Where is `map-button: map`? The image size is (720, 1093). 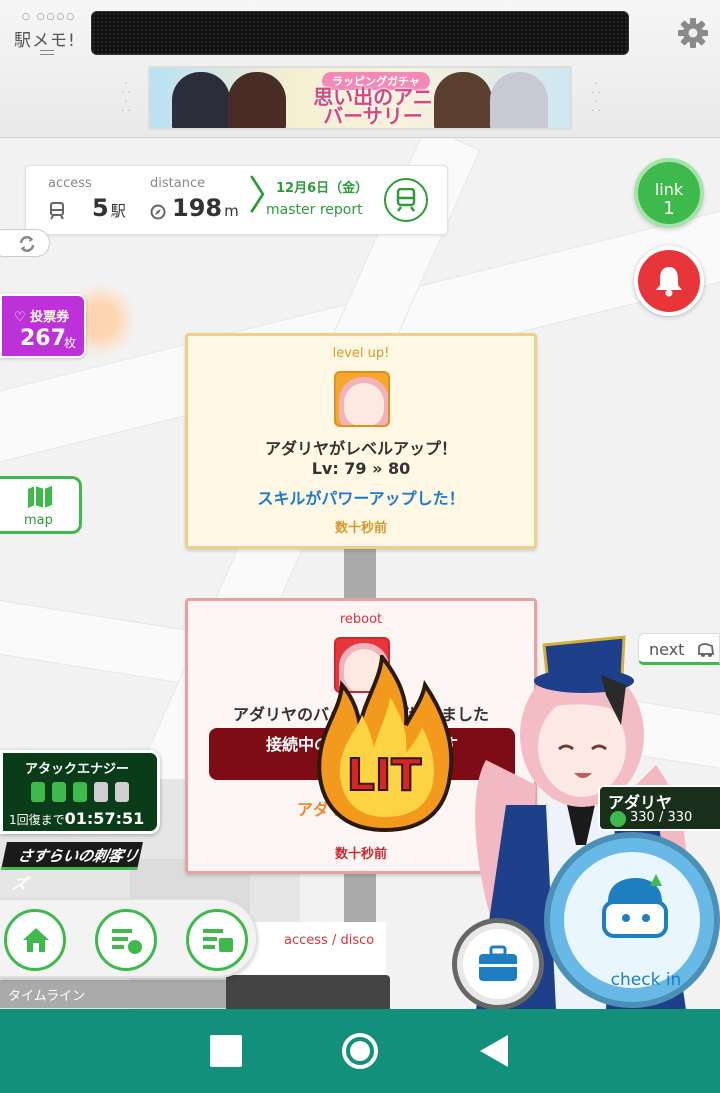 map-button: map is located at coordinates (41, 505).